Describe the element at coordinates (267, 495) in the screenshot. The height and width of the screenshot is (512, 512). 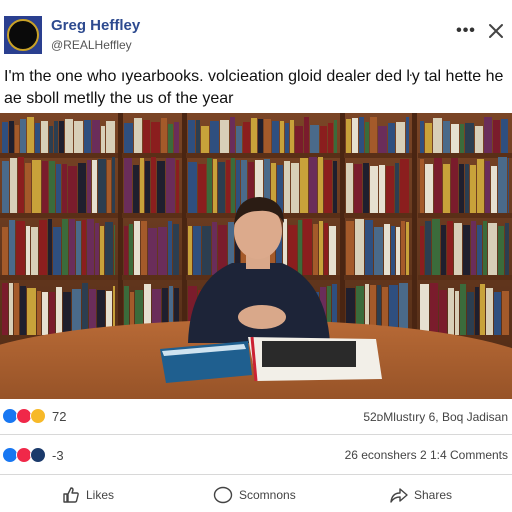
I see `comment-label: Scomnons` at that location.